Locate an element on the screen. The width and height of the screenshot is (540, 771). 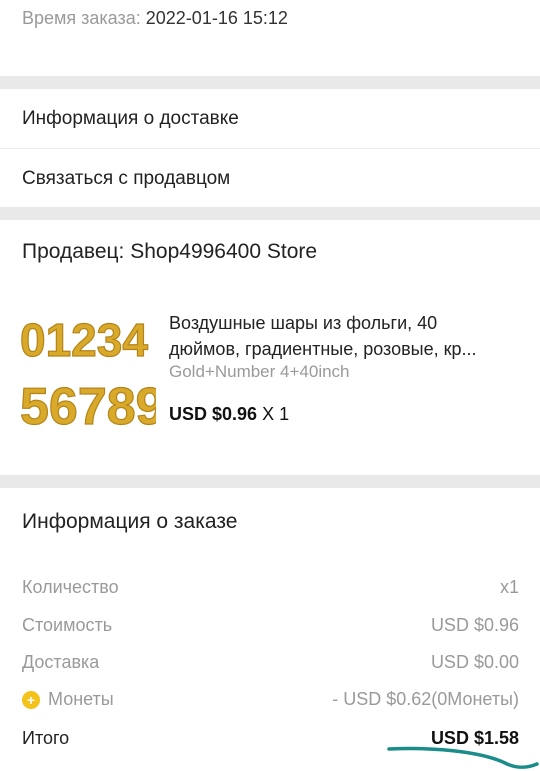
product-quantity: X 1 is located at coordinates (273, 414).